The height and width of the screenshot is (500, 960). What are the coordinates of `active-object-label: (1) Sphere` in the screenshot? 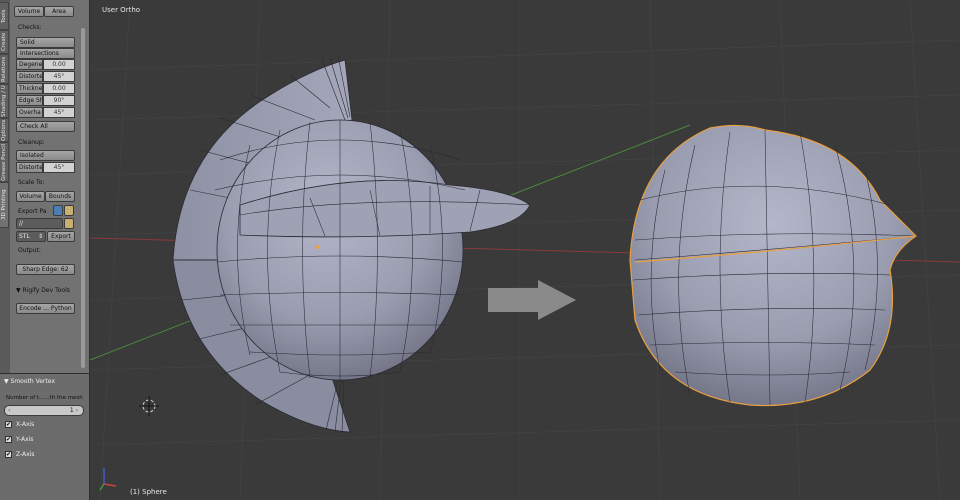 It's located at (148, 492).